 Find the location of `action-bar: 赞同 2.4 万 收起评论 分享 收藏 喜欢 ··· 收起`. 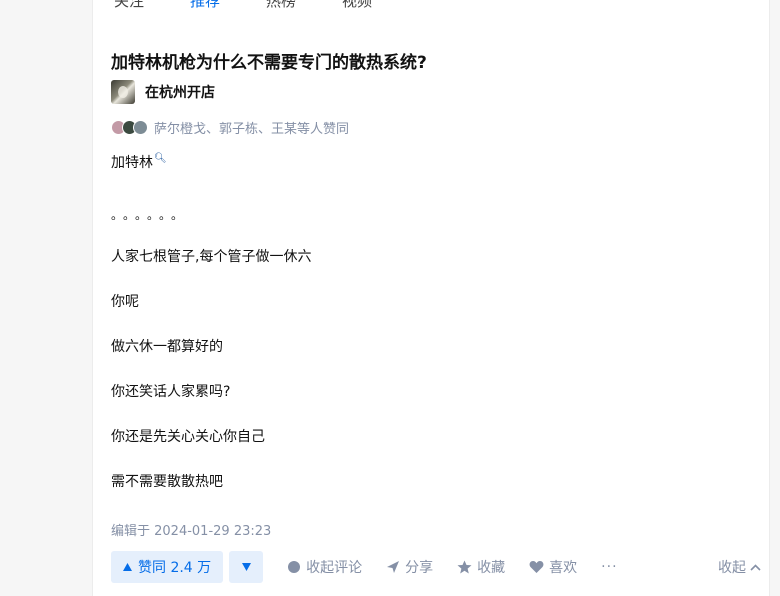

action-bar: 赞同 2.4 万 收起评论 分享 收藏 喜欢 ··· 收起 is located at coordinates (436, 567).